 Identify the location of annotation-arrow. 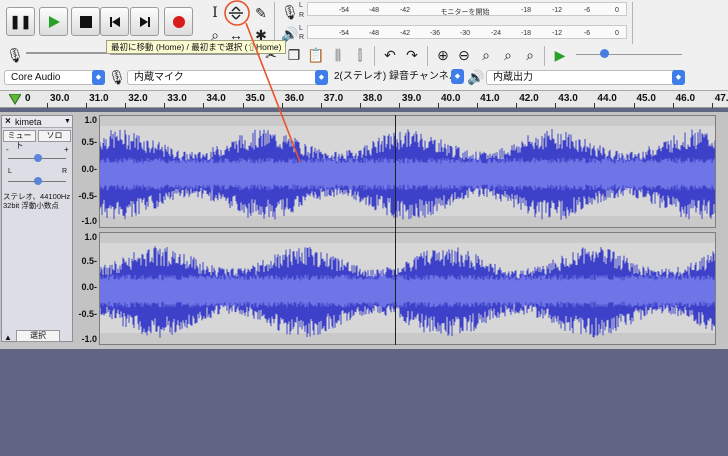
(262, 81).